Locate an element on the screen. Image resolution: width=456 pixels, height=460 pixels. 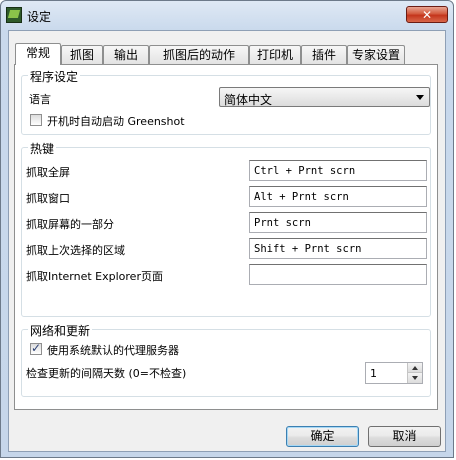
network-legend: 网络和更新 is located at coordinates (60, 330).